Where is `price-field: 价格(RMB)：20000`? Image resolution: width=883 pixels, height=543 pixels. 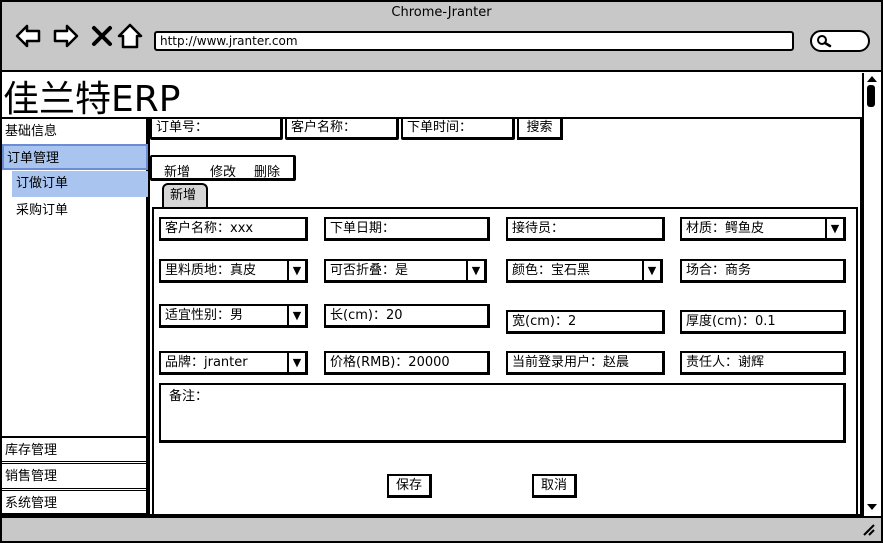
price-field: 价格(RMB)：20000 is located at coordinates (407, 363).